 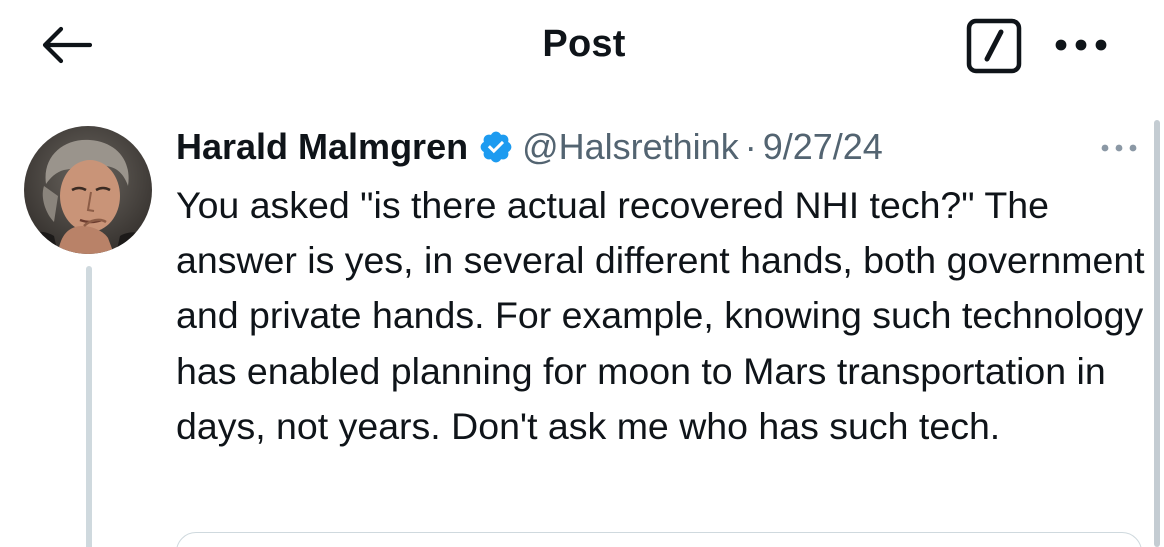 I want to click on edit-button, so click(x=994, y=46).